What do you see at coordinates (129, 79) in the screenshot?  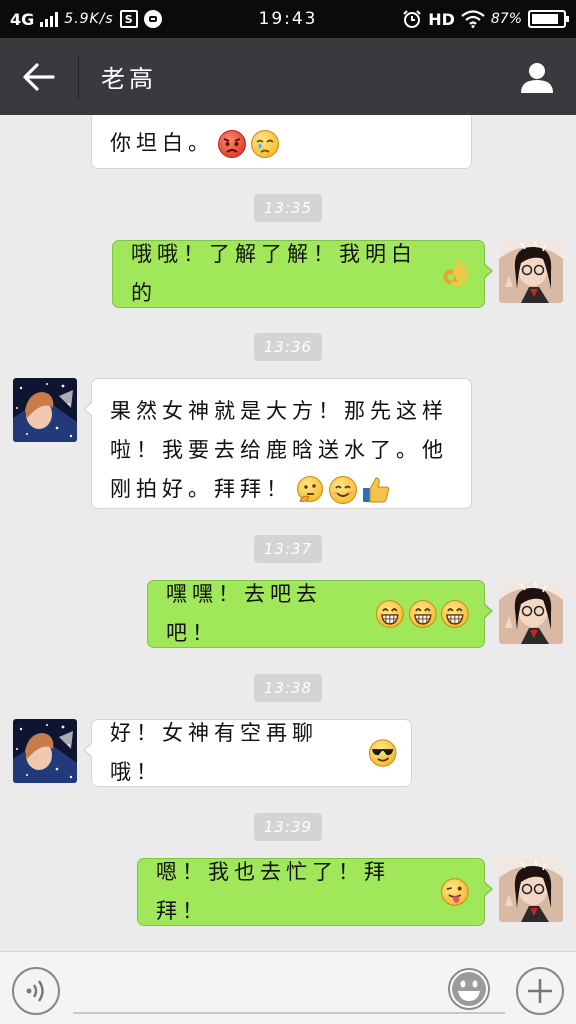 I see `chat-title: 老高` at bounding box center [129, 79].